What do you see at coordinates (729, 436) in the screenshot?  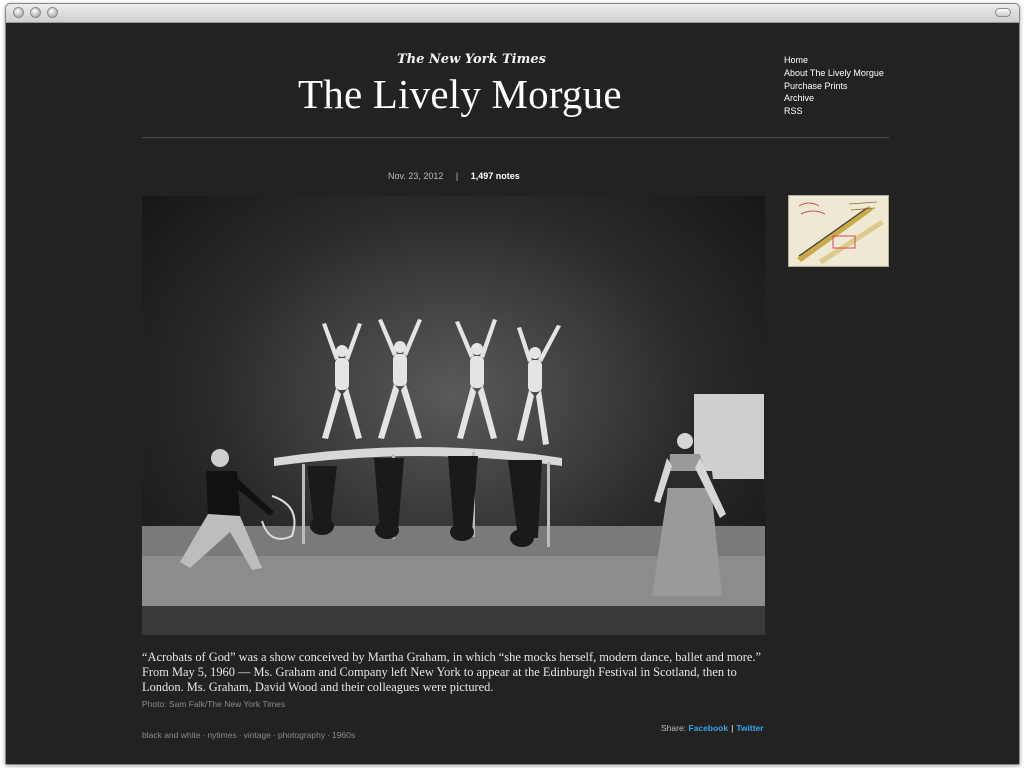 I see `stage-panel` at bounding box center [729, 436].